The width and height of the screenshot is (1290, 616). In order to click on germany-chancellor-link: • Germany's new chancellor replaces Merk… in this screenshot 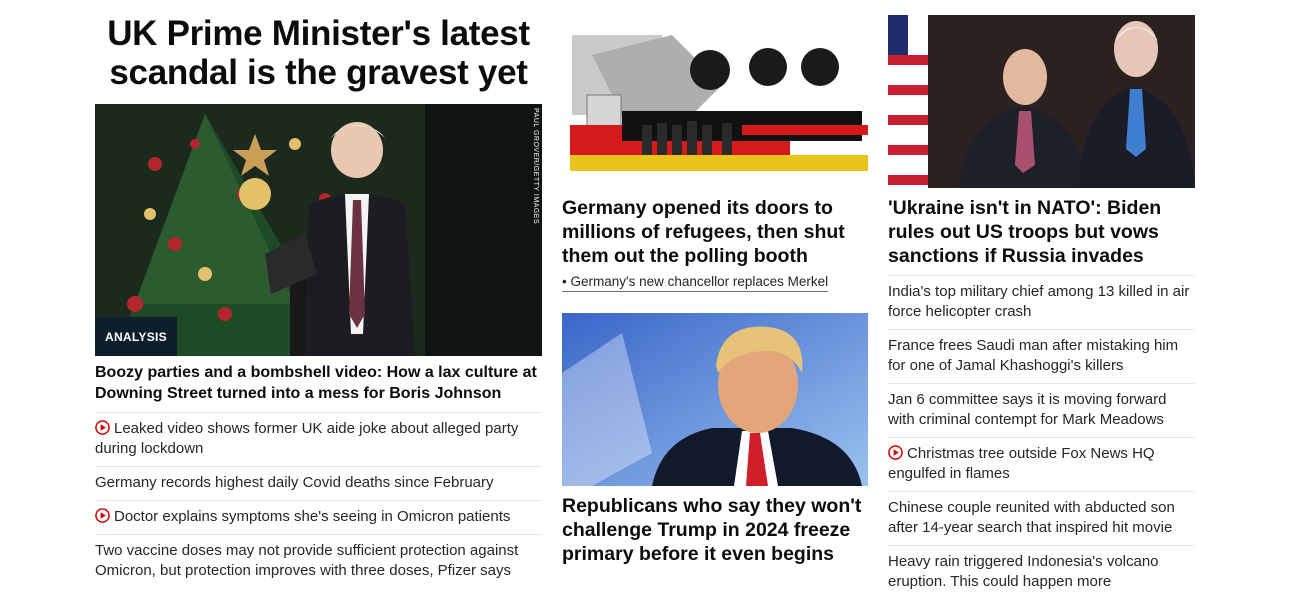, I will do `click(695, 283)`.